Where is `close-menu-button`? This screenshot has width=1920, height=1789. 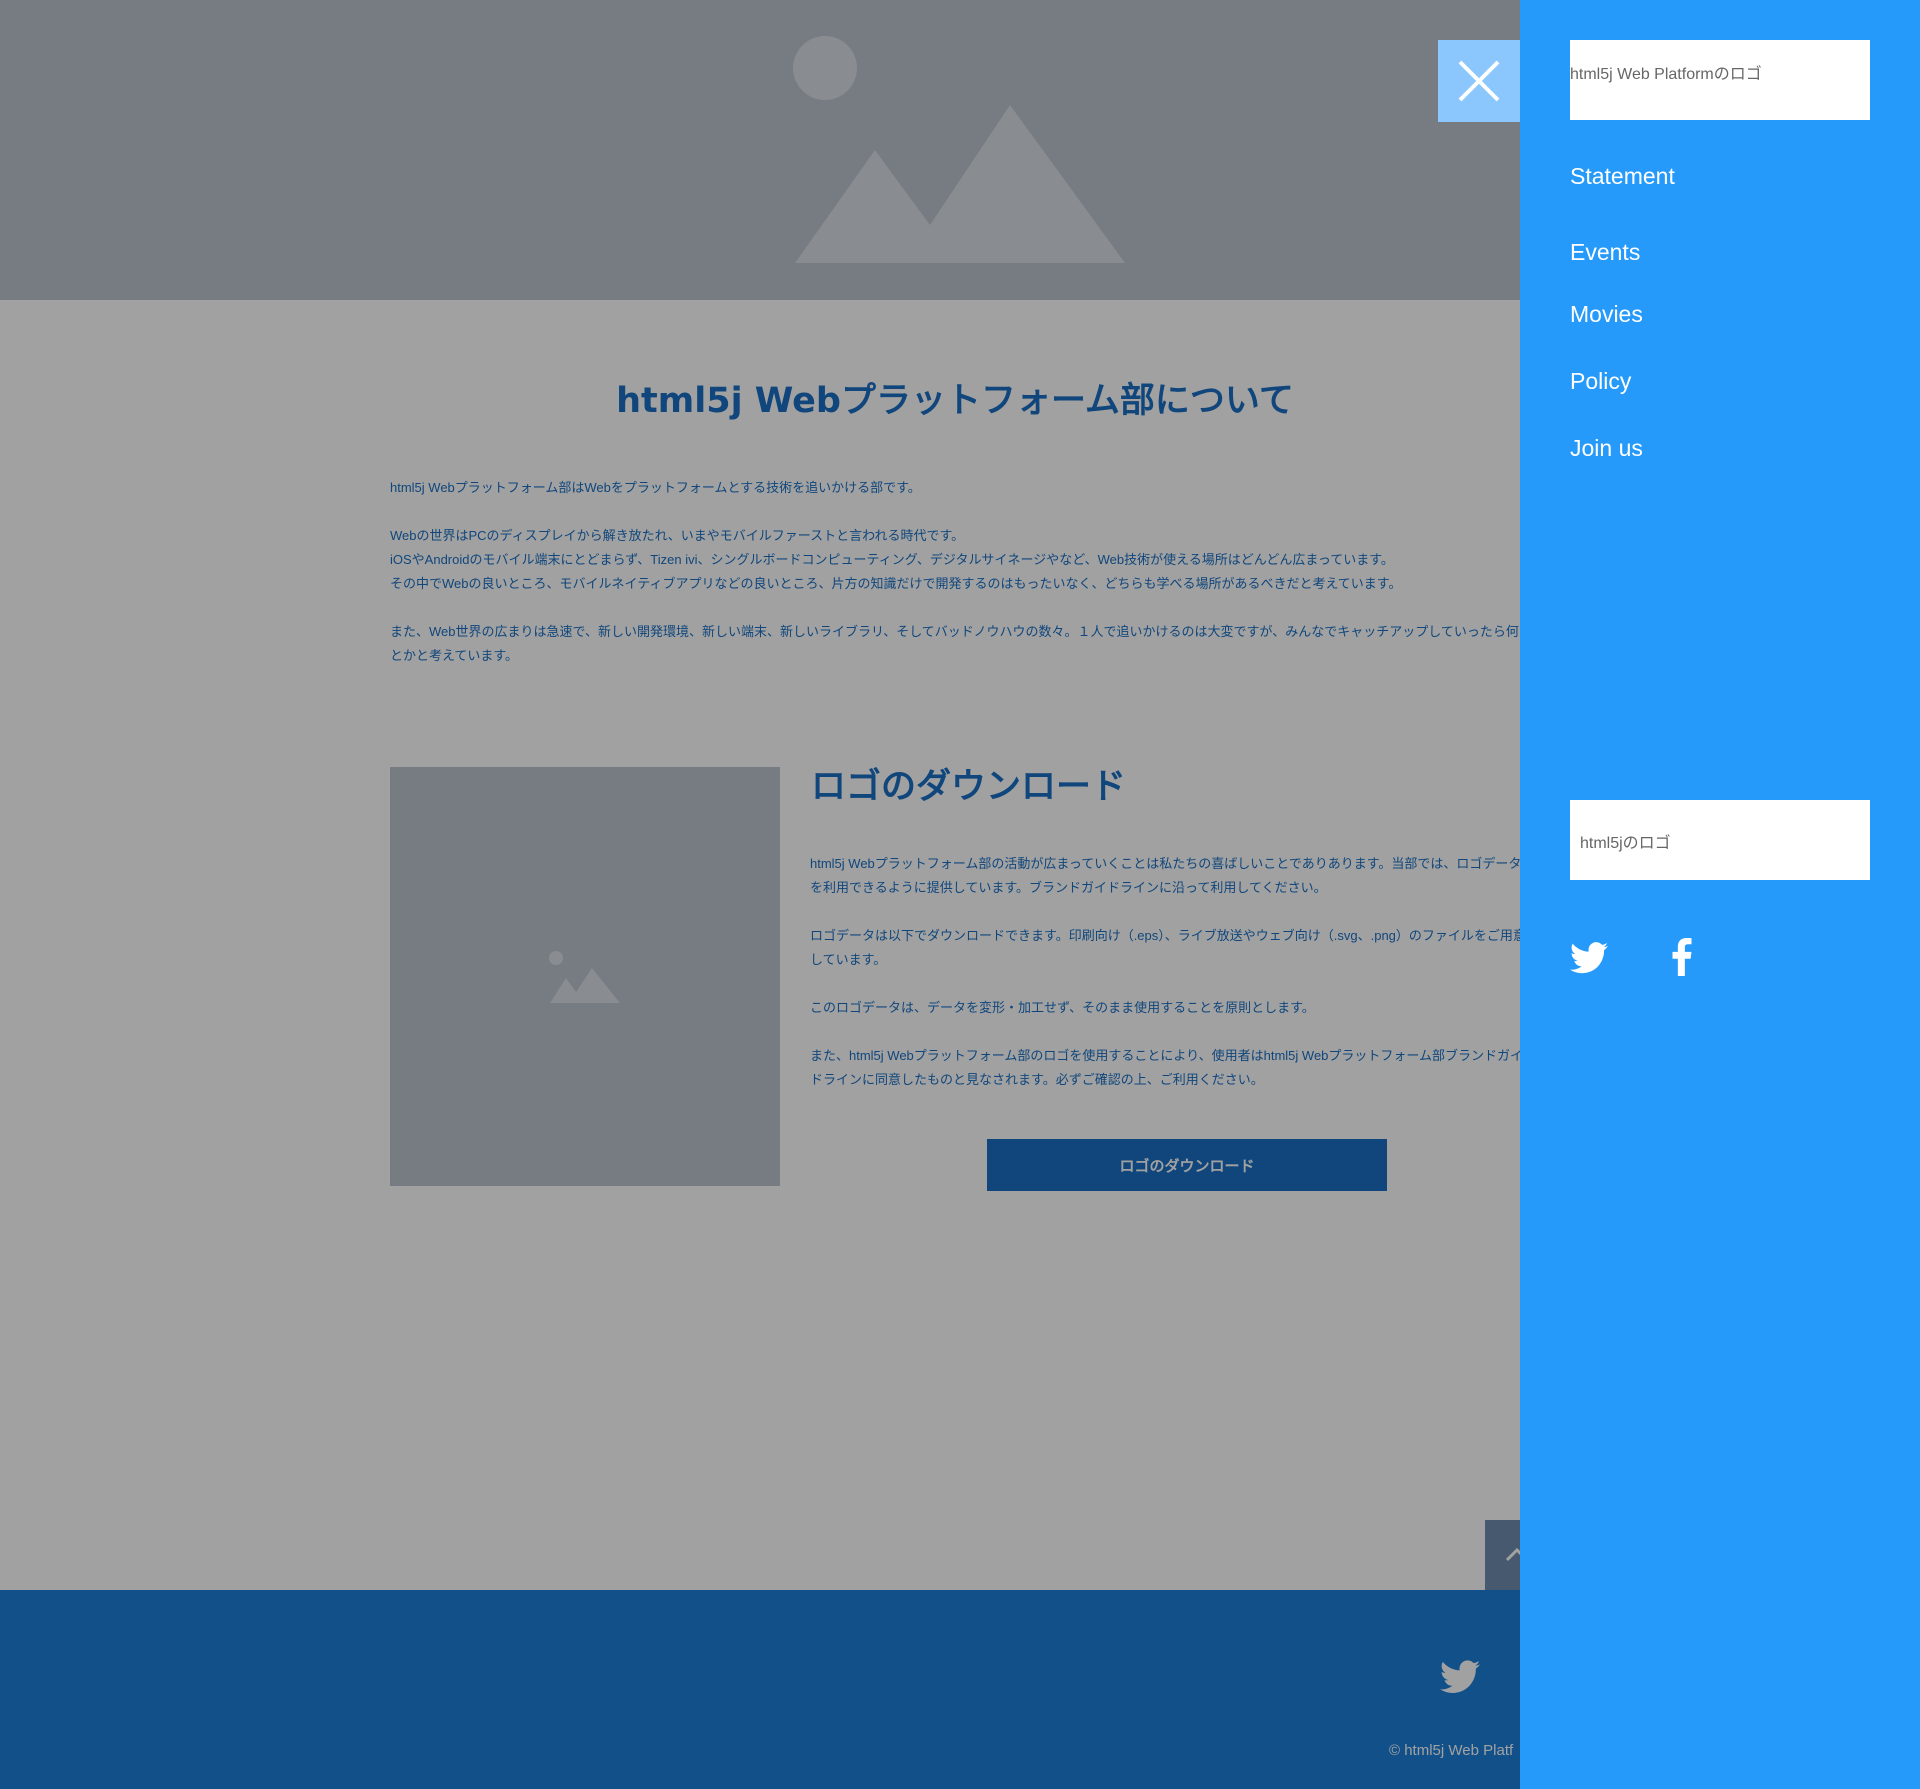
close-menu-button is located at coordinates (1479, 81).